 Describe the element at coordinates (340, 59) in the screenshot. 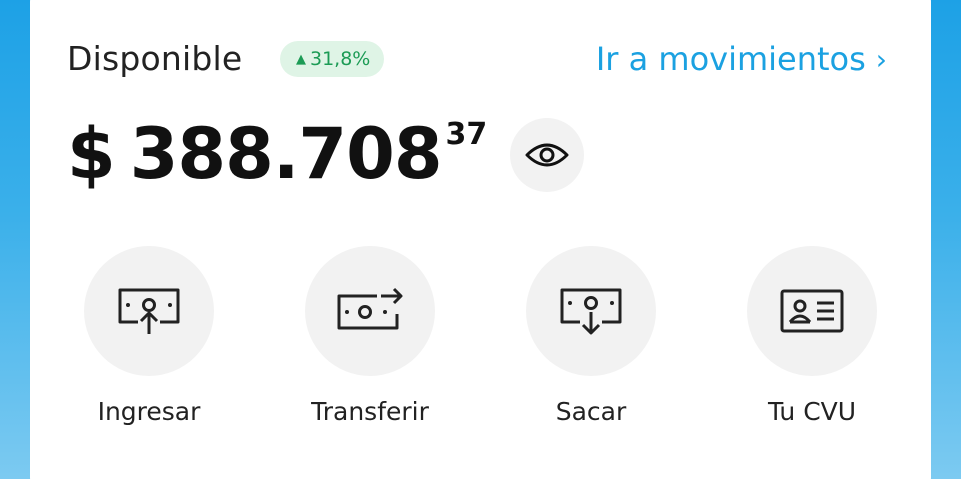

I see `change-badge-value: 31,8%` at that location.